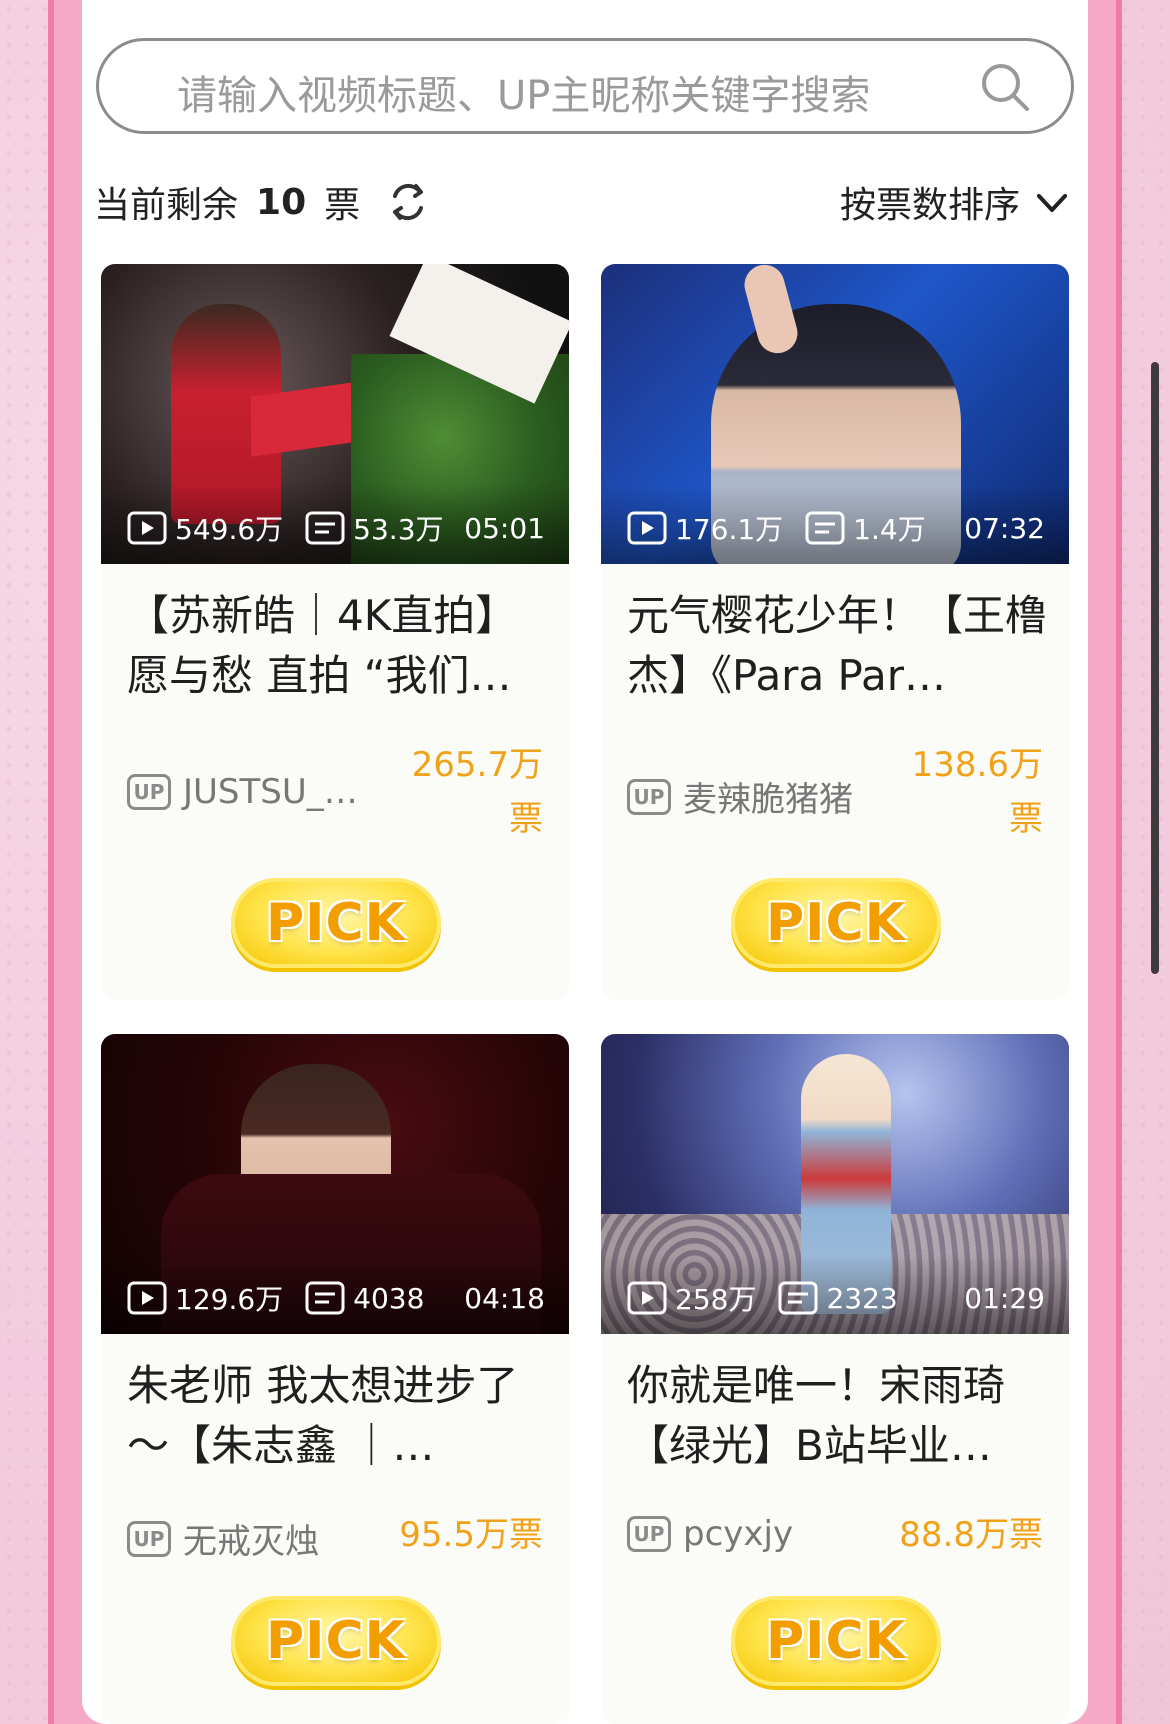  I want to click on video-stats: 258万 2323 01:29, so click(836, 1298).